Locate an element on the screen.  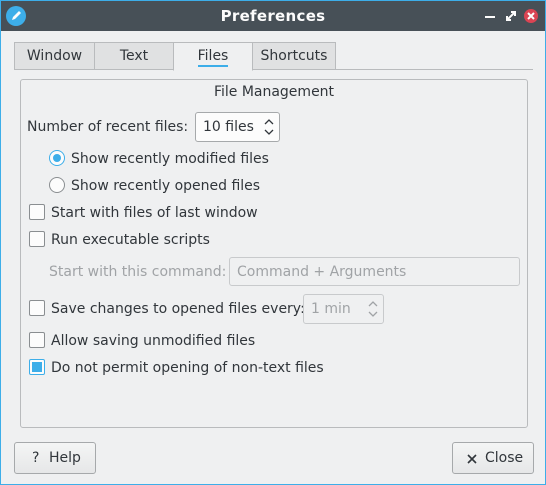
tab-label: Text is located at coordinates (134, 56).